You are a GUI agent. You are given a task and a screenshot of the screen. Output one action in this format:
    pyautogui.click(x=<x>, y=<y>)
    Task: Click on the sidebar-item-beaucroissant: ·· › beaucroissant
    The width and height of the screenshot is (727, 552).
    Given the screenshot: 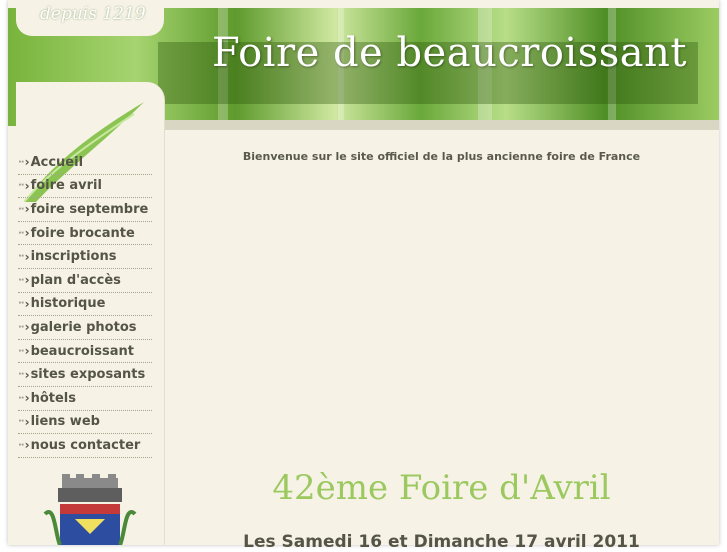 What is the action you would take?
    pyautogui.click(x=85, y=352)
    